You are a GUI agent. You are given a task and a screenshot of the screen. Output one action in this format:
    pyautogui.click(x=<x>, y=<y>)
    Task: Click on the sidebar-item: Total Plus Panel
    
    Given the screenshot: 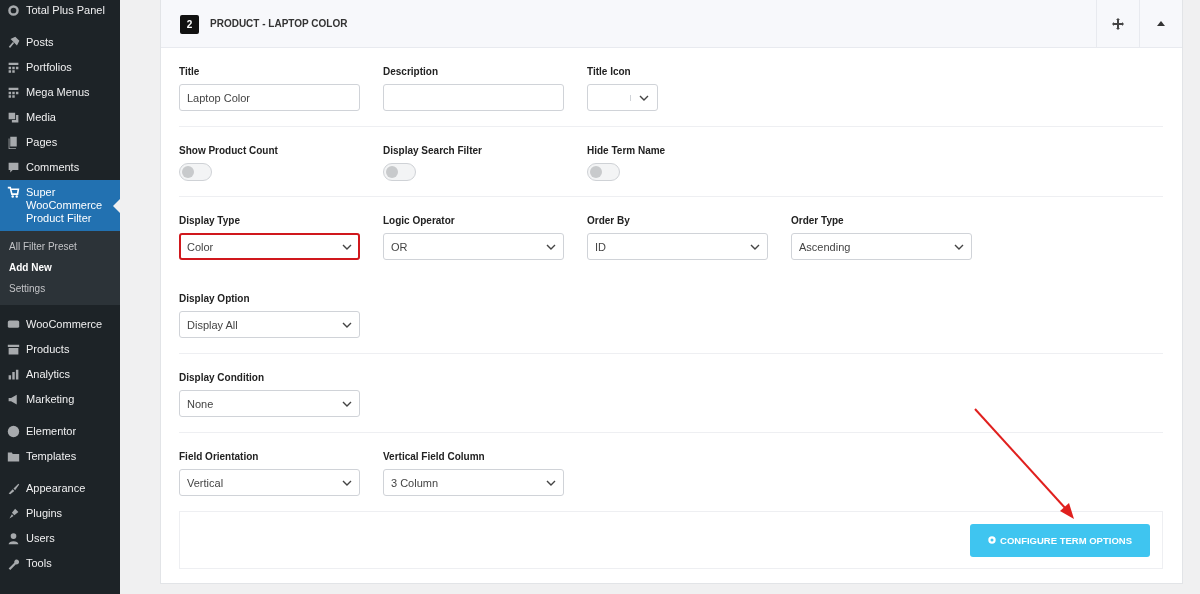 What is the action you would take?
    pyautogui.click(x=60, y=11)
    